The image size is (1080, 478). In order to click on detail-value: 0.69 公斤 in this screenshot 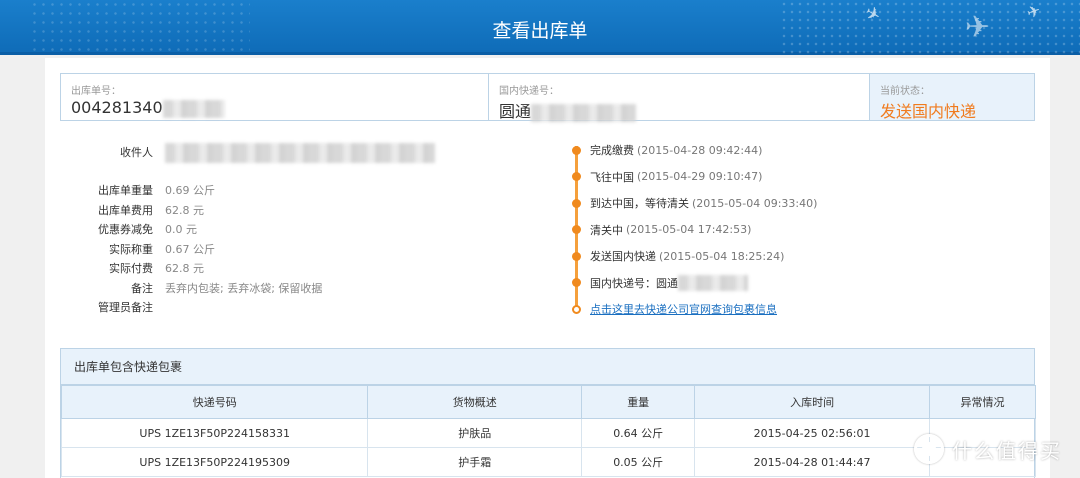, I will do `click(190, 190)`.